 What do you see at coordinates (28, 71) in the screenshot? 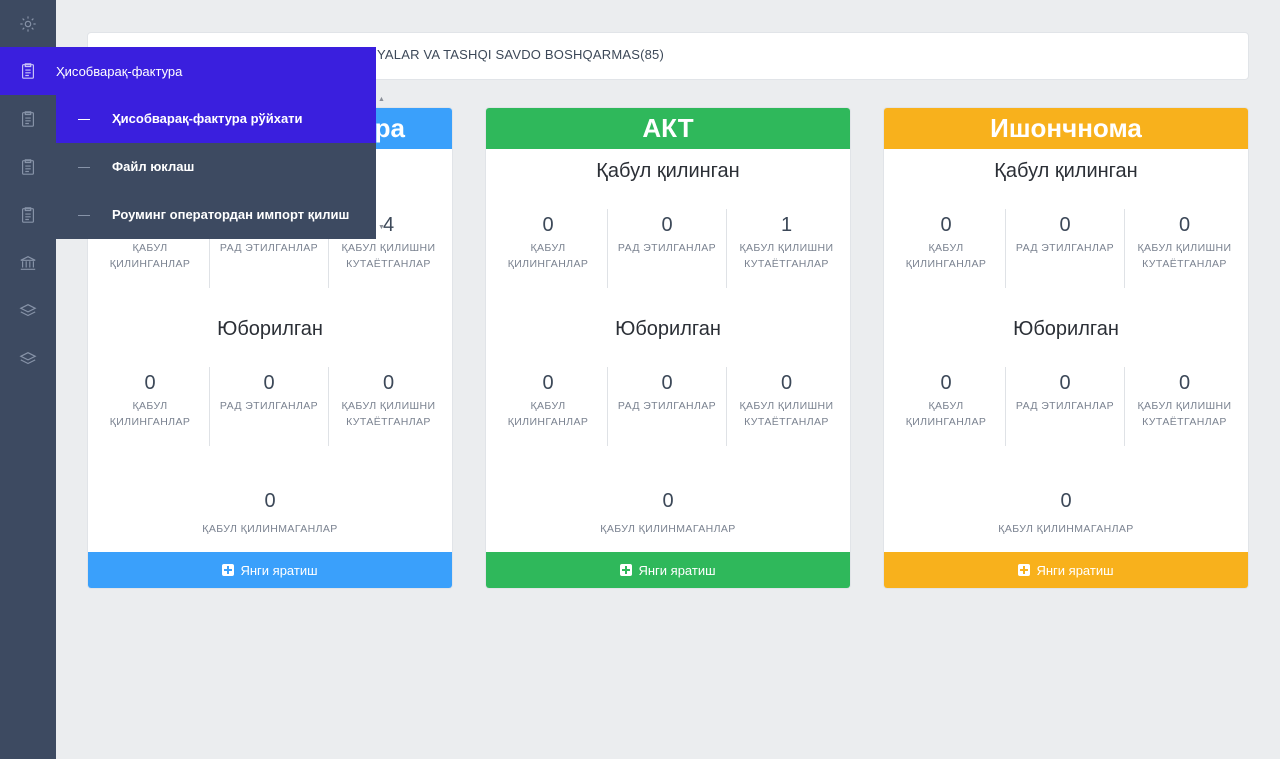
I see `invoice-icon` at bounding box center [28, 71].